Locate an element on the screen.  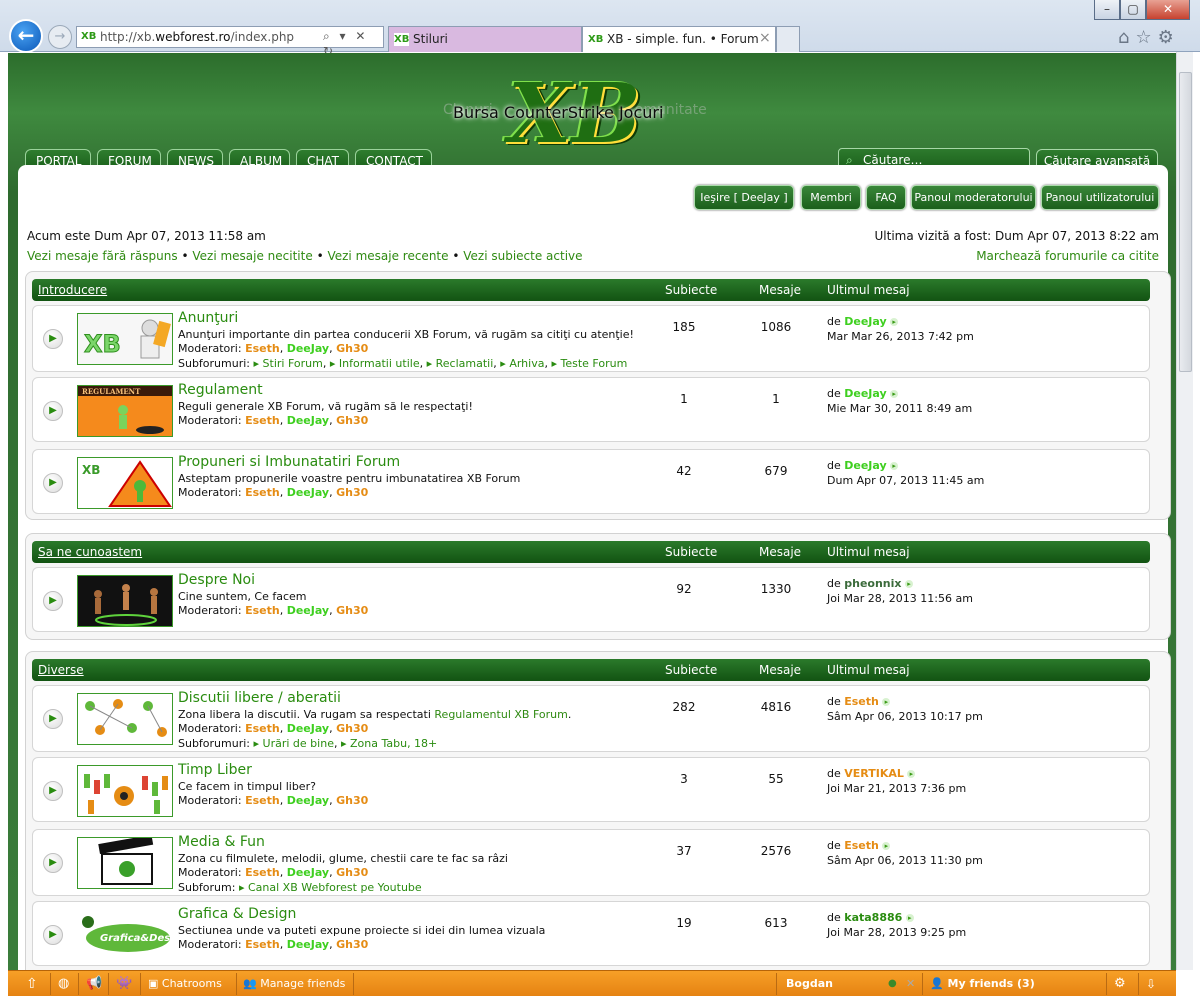
faq-button: FAQ is located at coordinates (886, 197).